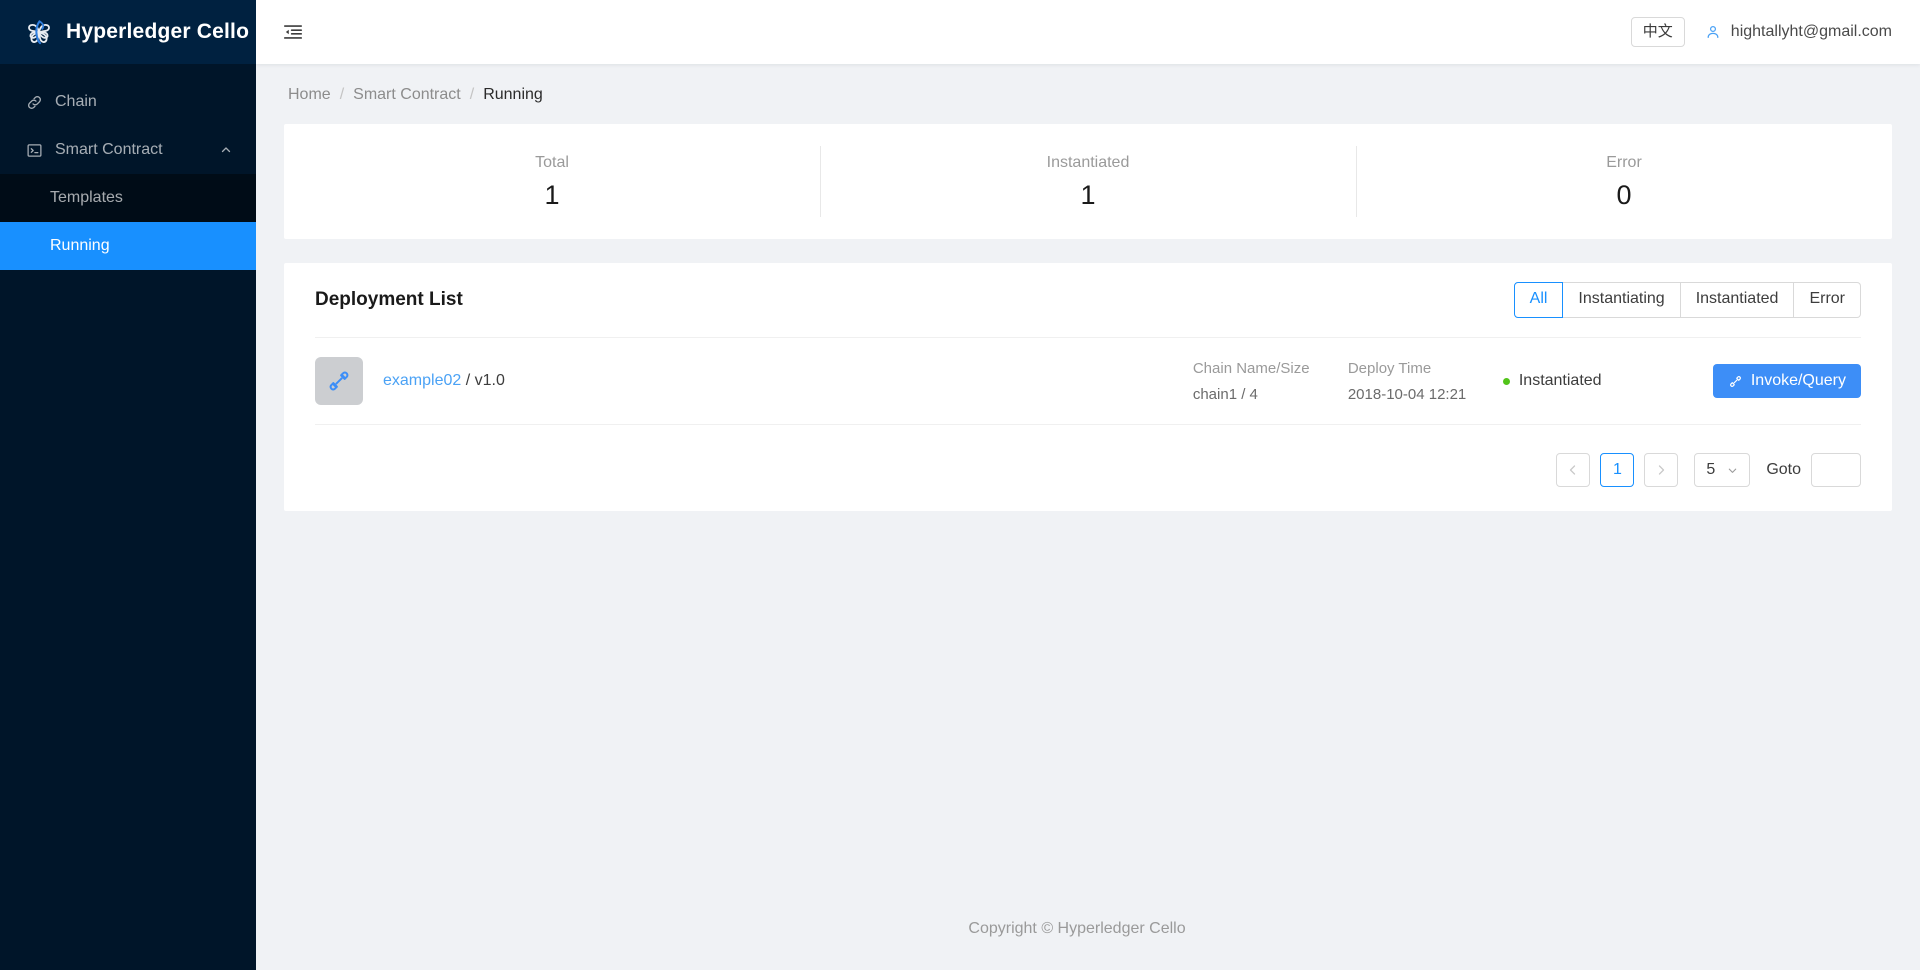  I want to click on sidebar-logo: Hyperledger Cello, so click(128, 32).